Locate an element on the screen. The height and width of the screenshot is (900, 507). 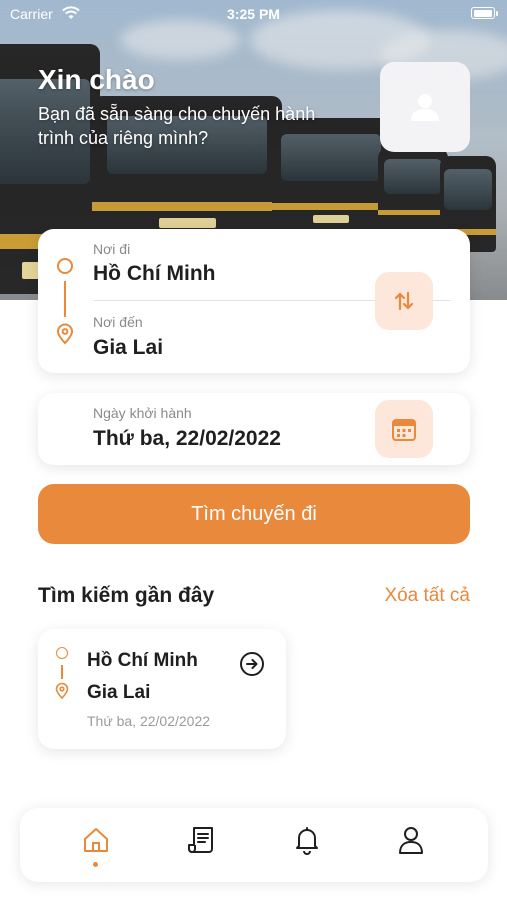
tab-tickets is located at coordinates (201, 845).